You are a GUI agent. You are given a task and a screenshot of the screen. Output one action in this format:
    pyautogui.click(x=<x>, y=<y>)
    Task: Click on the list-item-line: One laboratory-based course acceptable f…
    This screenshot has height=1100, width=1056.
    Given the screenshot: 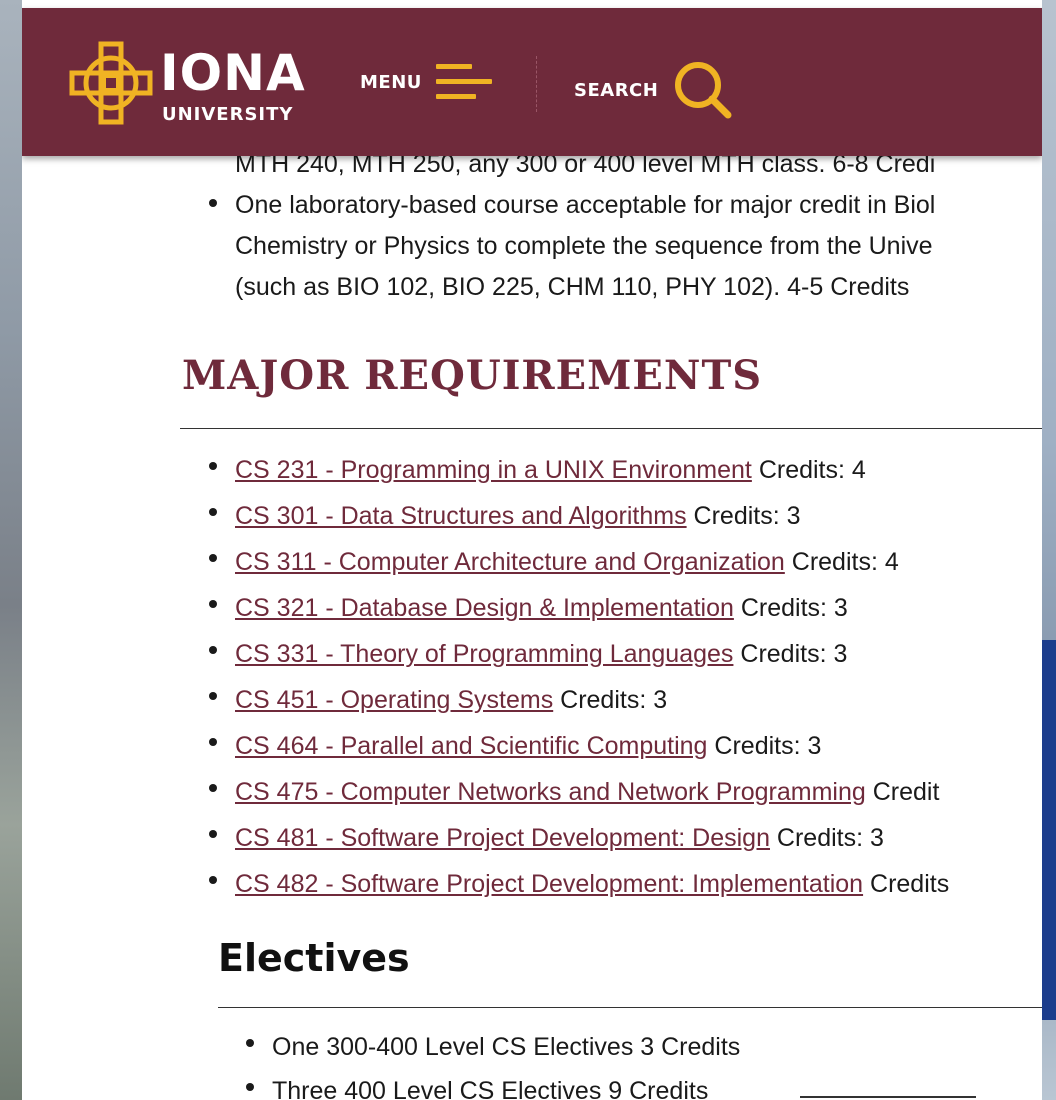 What is the action you would take?
    pyautogui.click(x=585, y=205)
    